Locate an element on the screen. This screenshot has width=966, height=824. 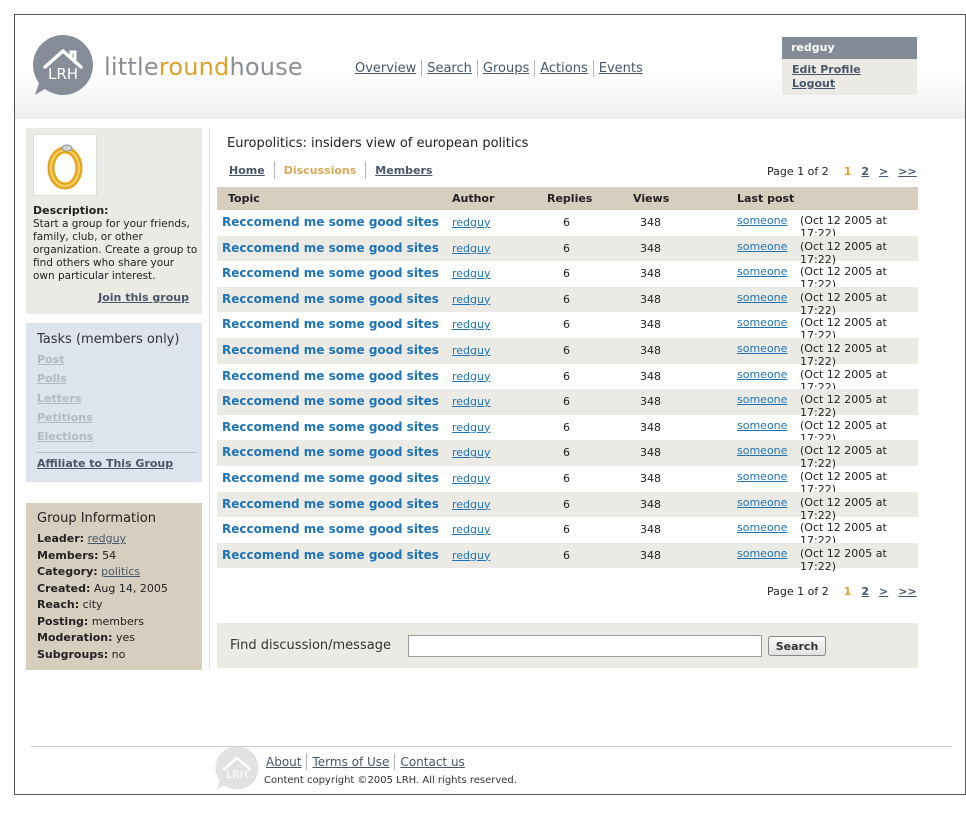
join-group-link: Join this group is located at coordinates (143, 297).